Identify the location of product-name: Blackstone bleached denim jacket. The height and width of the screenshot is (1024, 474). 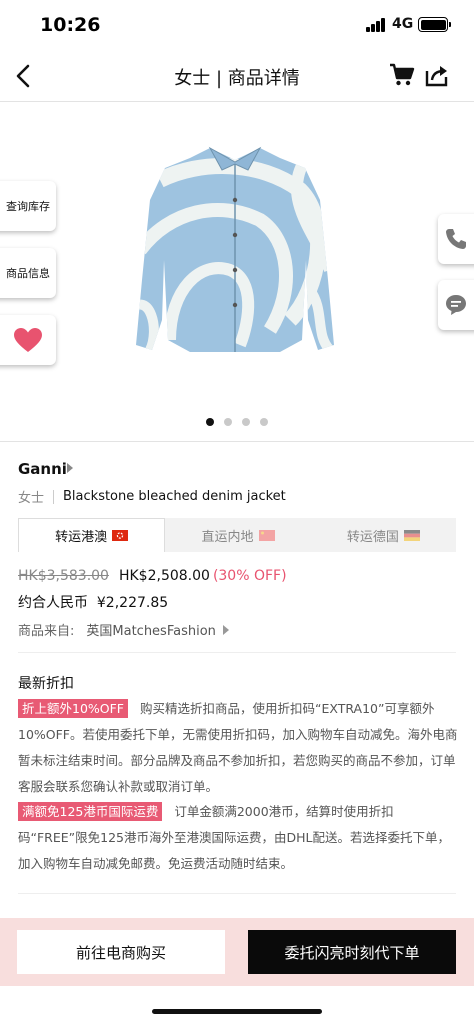
(174, 496).